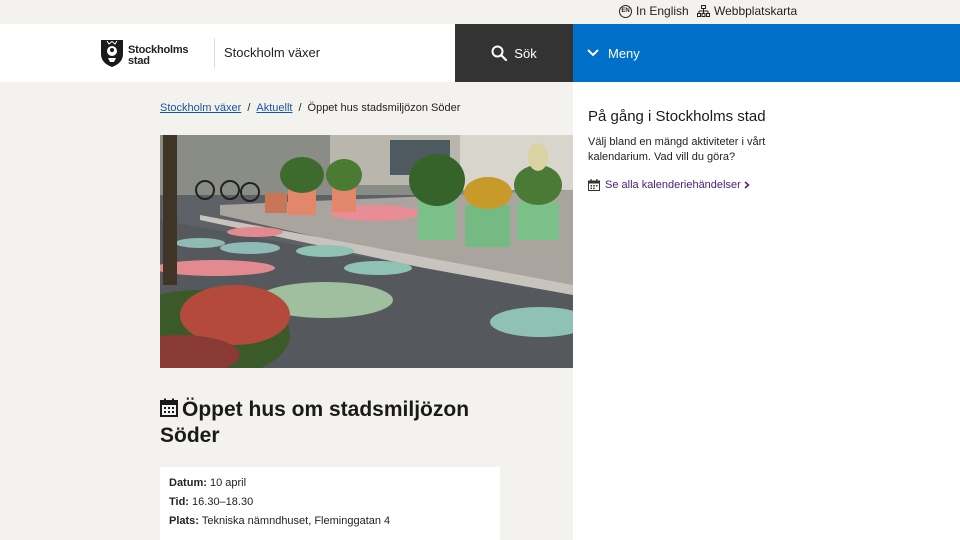 The height and width of the screenshot is (540, 960). Describe the element at coordinates (326, 409) in the screenshot. I see `title-line-1: Öppet hus om stadsmiljözon` at that location.